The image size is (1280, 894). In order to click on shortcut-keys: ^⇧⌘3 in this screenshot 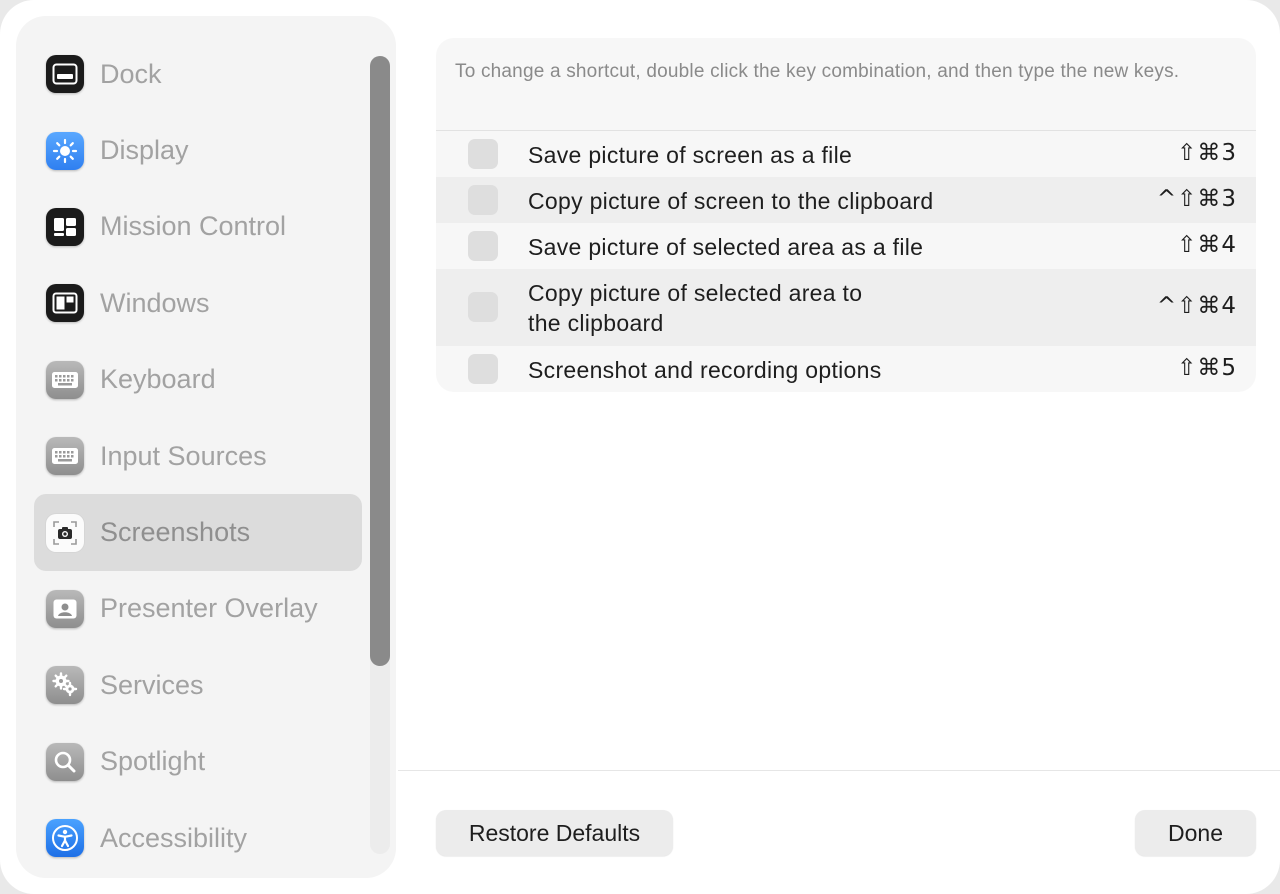, I will do `click(1197, 199)`.